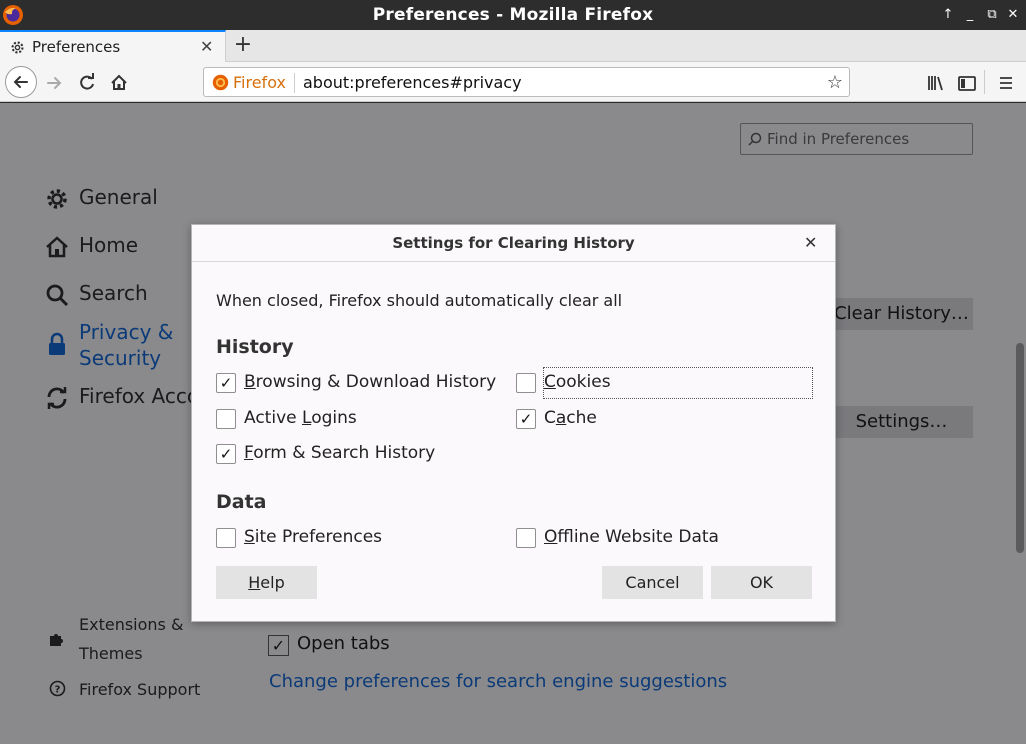 Image resolution: width=1026 pixels, height=744 pixels. Describe the element at coordinates (948, 15) in the screenshot. I see `window-keep-above-button: ↑` at that location.